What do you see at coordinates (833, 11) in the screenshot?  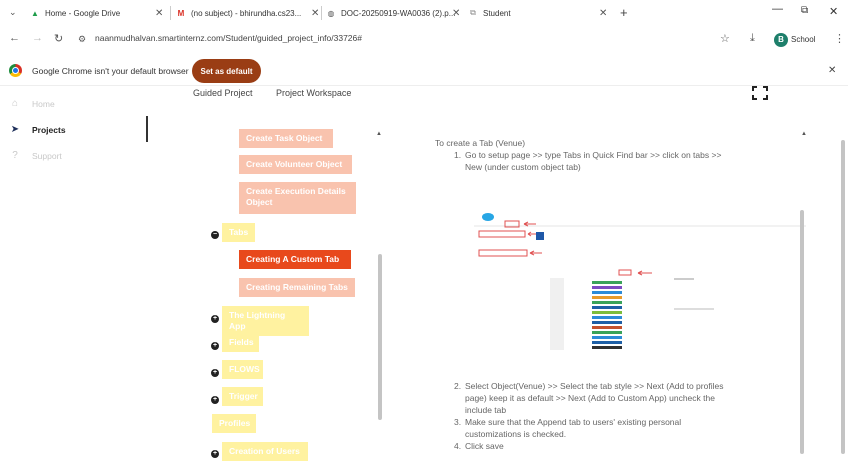 I see `window-close-icon: ✕` at bounding box center [833, 11].